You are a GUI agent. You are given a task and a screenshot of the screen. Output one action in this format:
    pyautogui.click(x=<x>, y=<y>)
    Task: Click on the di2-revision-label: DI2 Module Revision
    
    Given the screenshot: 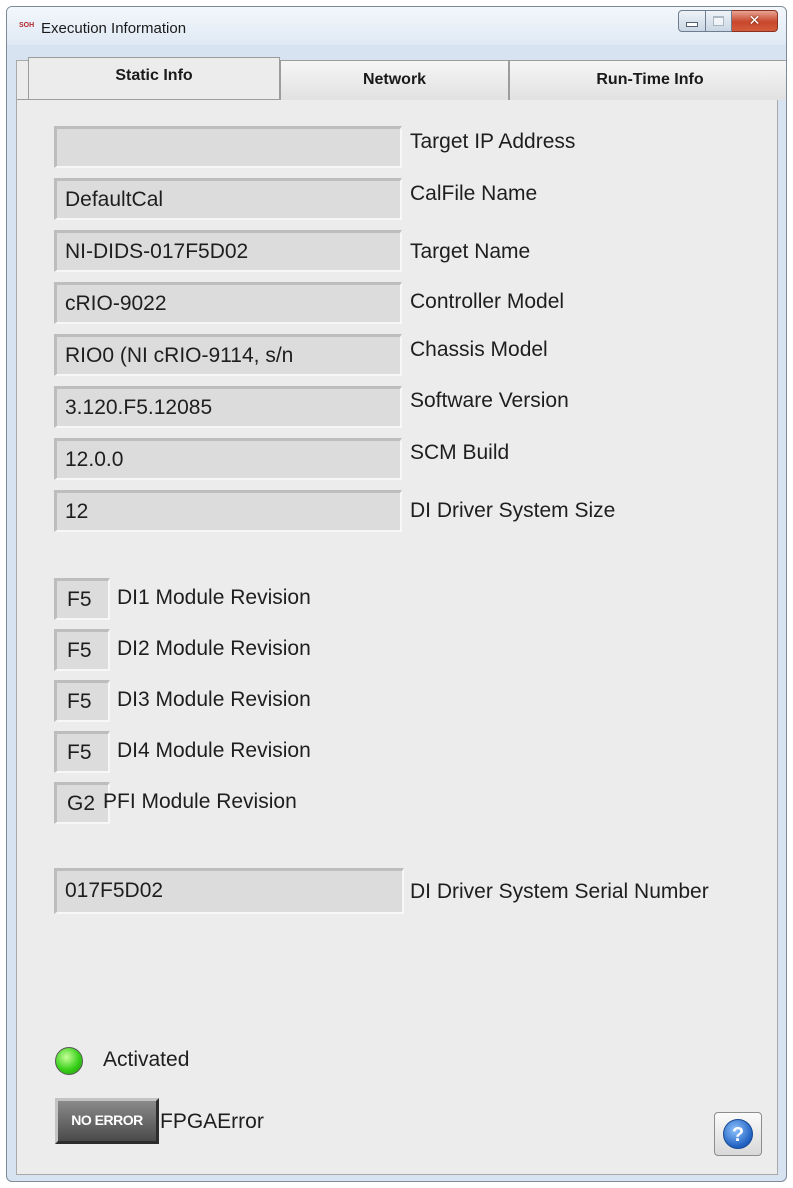 What is the action you would take?
    pyautogui.click(x=214, y=648)
    